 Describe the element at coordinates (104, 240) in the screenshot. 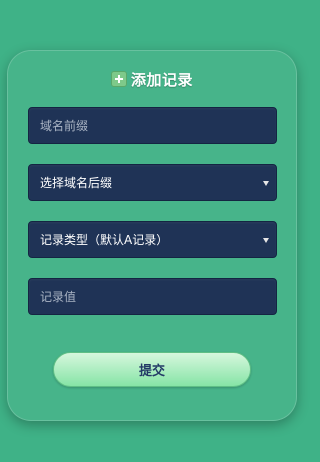

I see `record-type-value: 记录类型（默认A记录）` at that location.